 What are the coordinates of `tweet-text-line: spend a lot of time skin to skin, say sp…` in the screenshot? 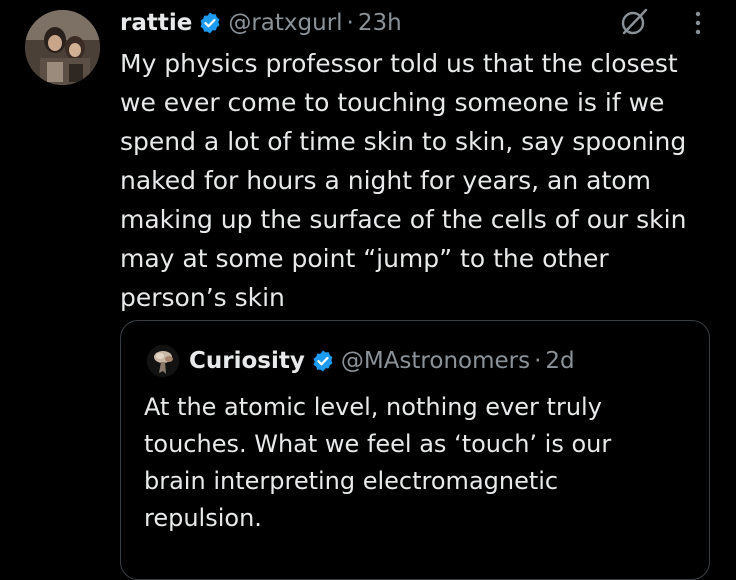 It's located at (403, 141).